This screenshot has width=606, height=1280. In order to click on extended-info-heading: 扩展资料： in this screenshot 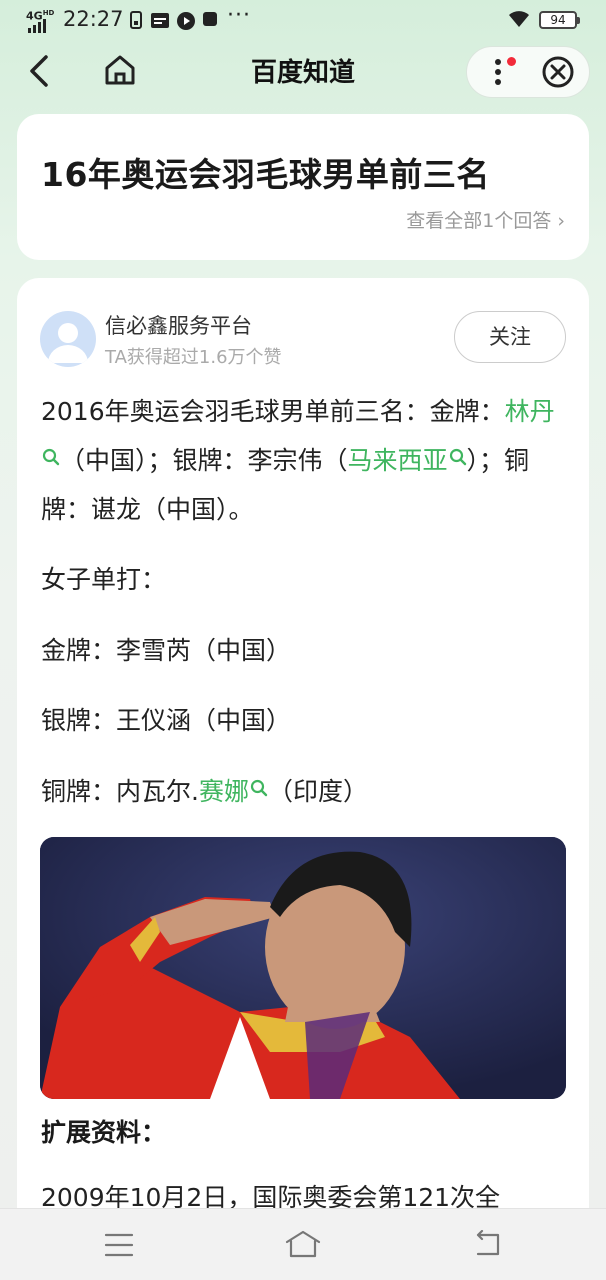, I will do `click(104, 1132)`.